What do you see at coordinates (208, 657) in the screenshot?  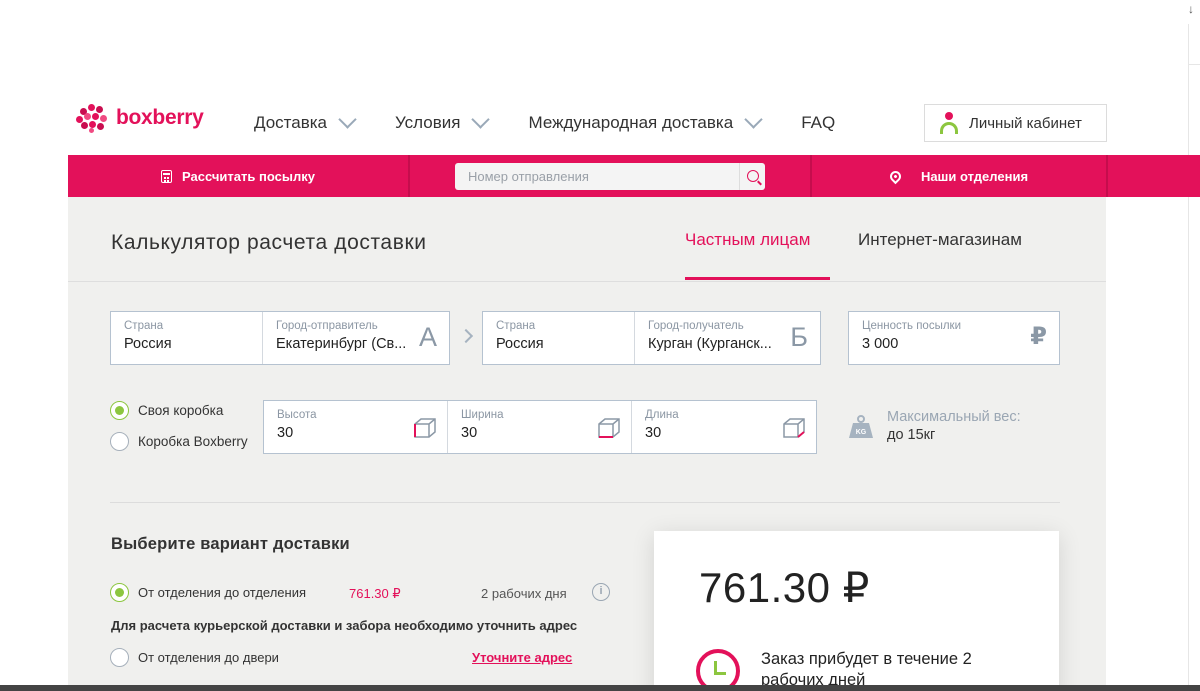 I see `office-to-door-label: От отделения до двери` at bounding box center [208, 657].